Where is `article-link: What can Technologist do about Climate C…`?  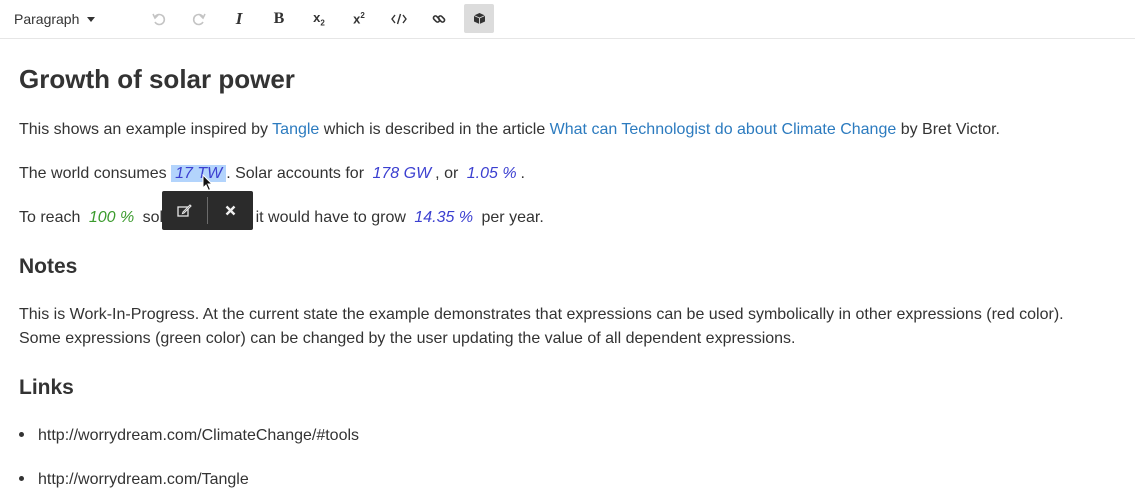
article-link: What can Technologist do about Climate C… is located at coordinates (723, 129).